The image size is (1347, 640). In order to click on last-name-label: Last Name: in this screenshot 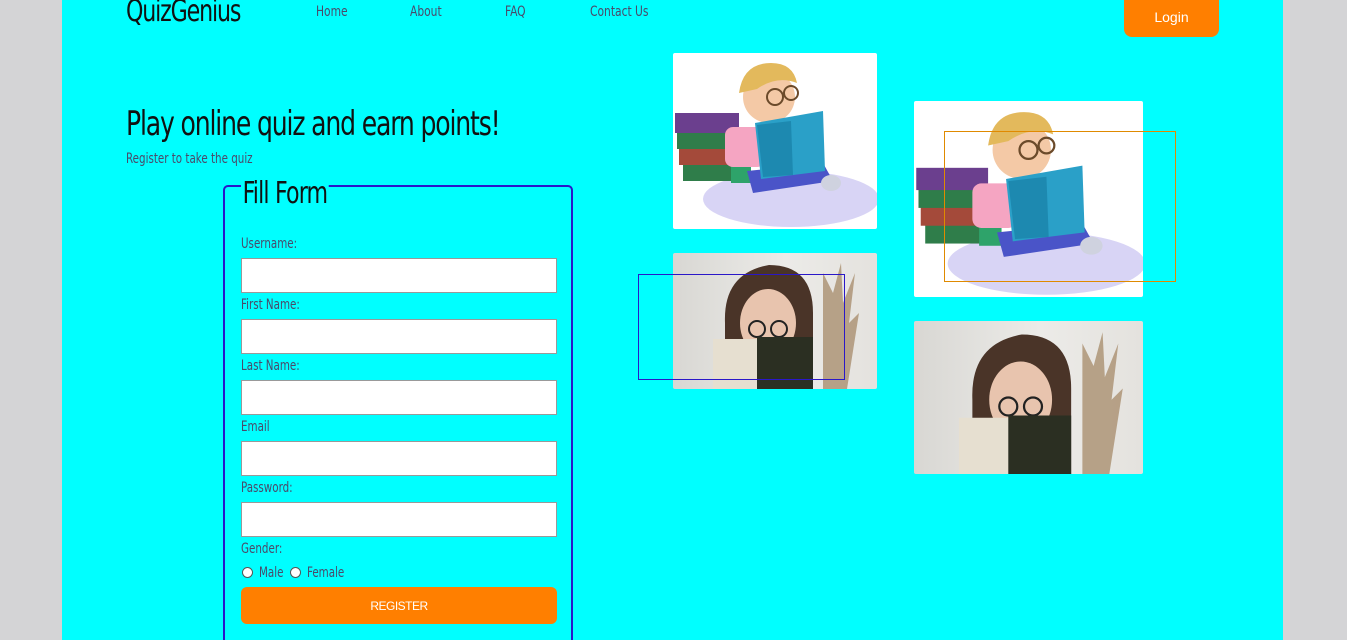, I will do `click(270, 366)`.